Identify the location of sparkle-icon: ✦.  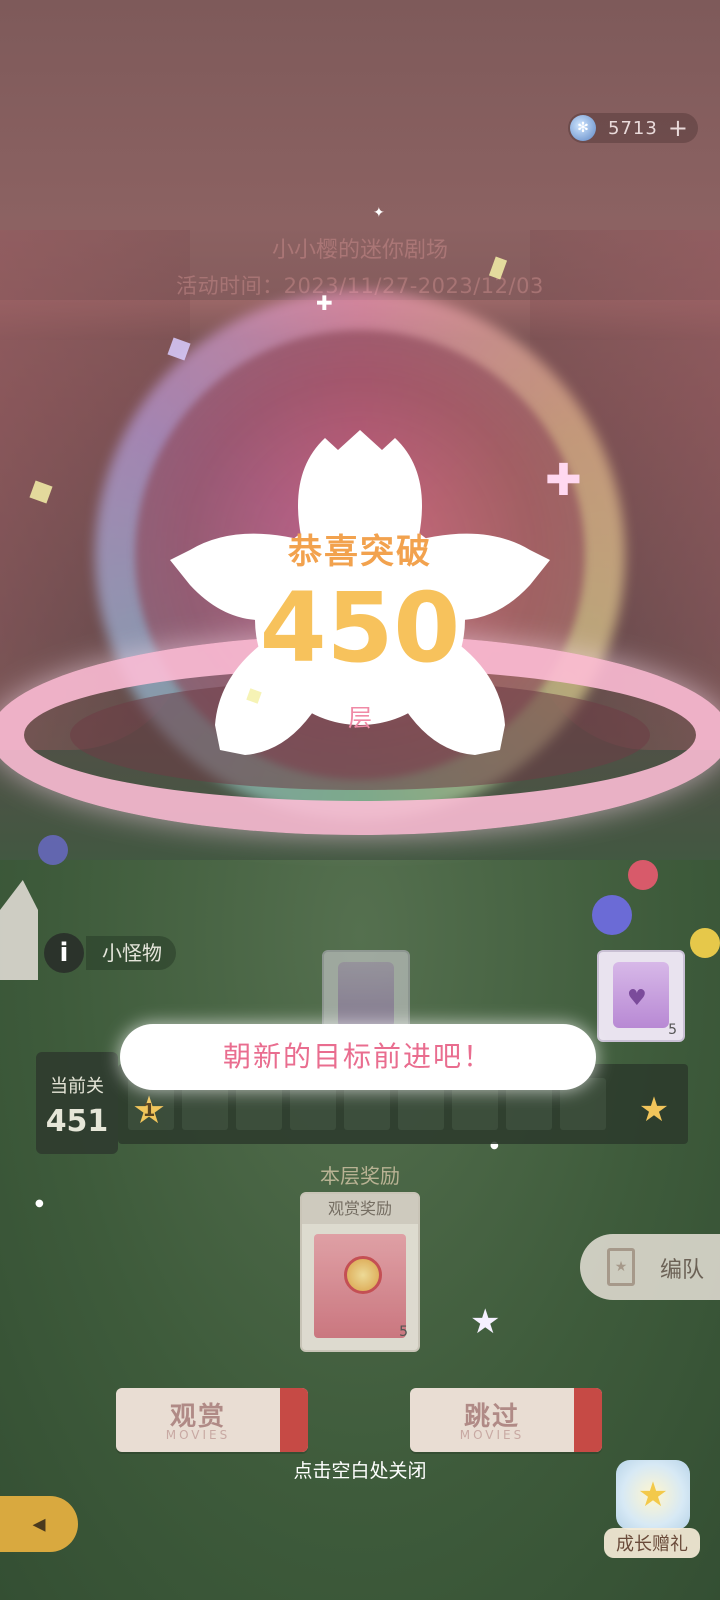
(379, 213).